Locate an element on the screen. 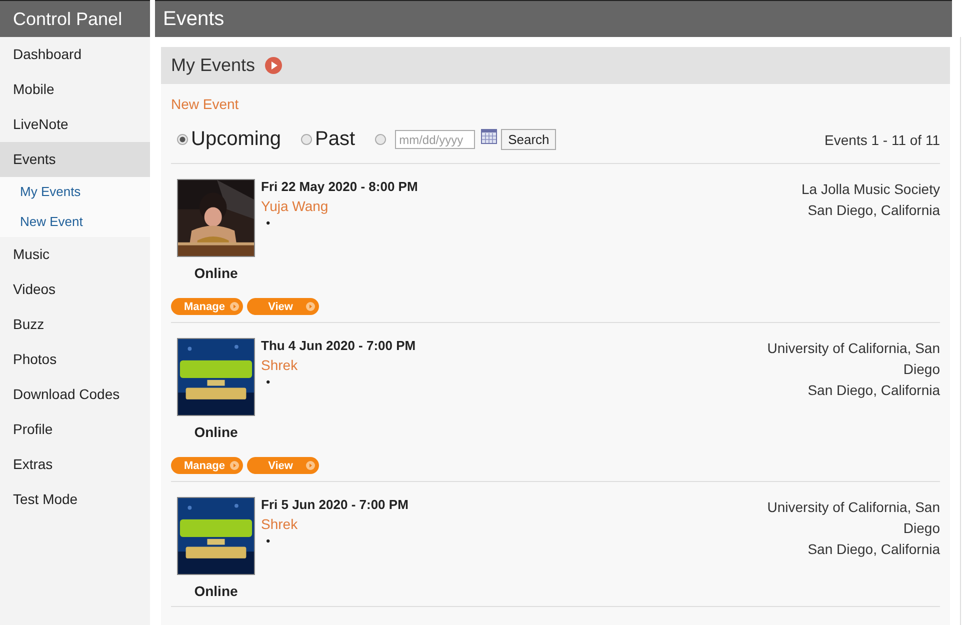  events-count: Events 1 - 11 of 11 is located at coordinates (882, 140).